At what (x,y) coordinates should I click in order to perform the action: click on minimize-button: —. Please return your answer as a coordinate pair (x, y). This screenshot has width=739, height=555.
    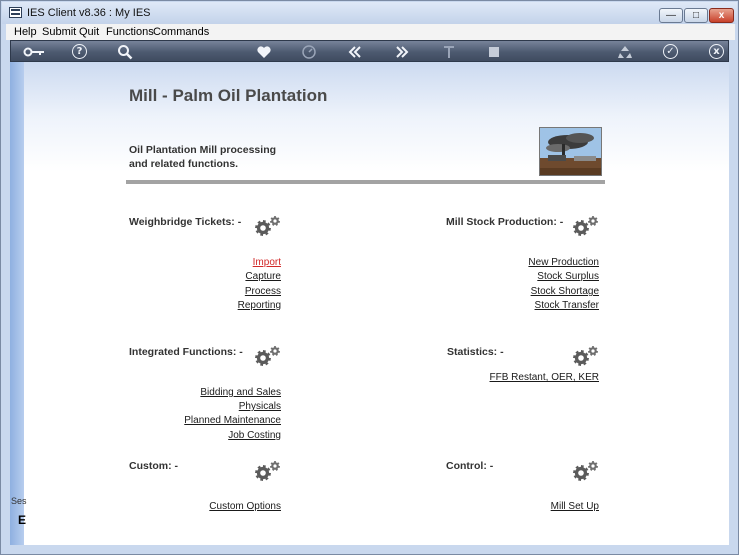
    Looking at the image, I should click on (671, 15).